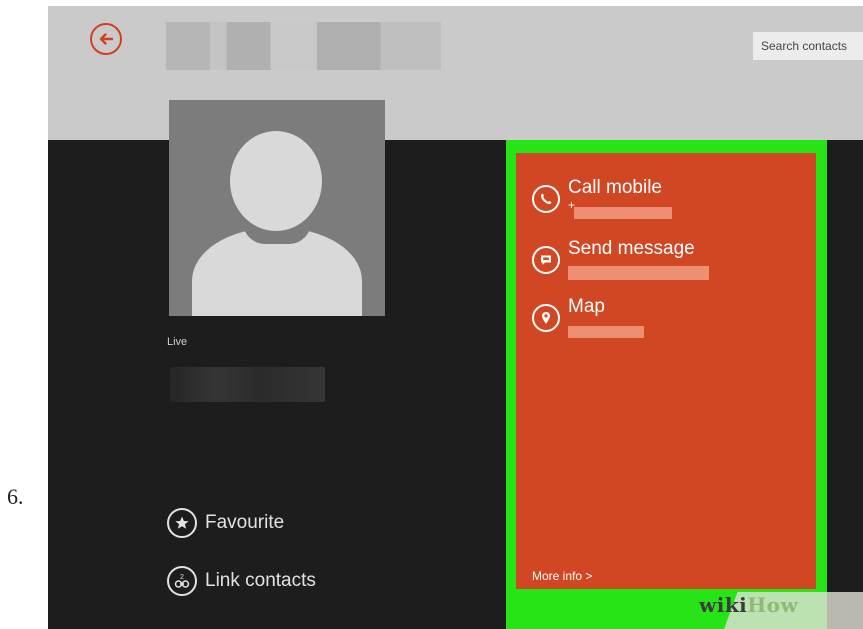 Image resolution: width=863 pixels, height=629 pixels. Describe the element at coordinates (303, 46) in the screenshot. I see `contact-name-redacted` at that location.